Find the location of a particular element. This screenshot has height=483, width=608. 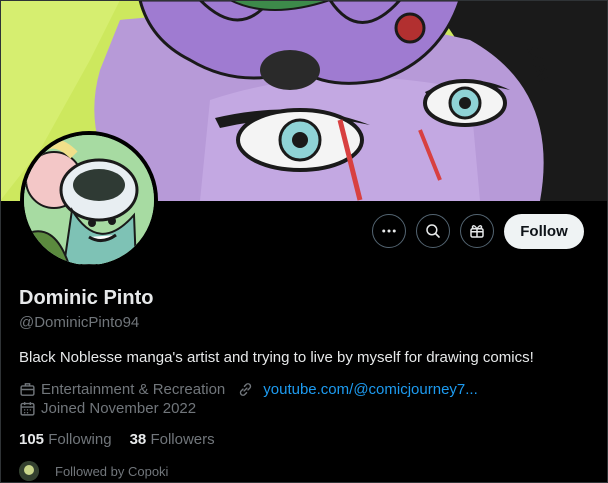

profile-joined-row: Joined November 2022 is located at coordinates (107, 408).